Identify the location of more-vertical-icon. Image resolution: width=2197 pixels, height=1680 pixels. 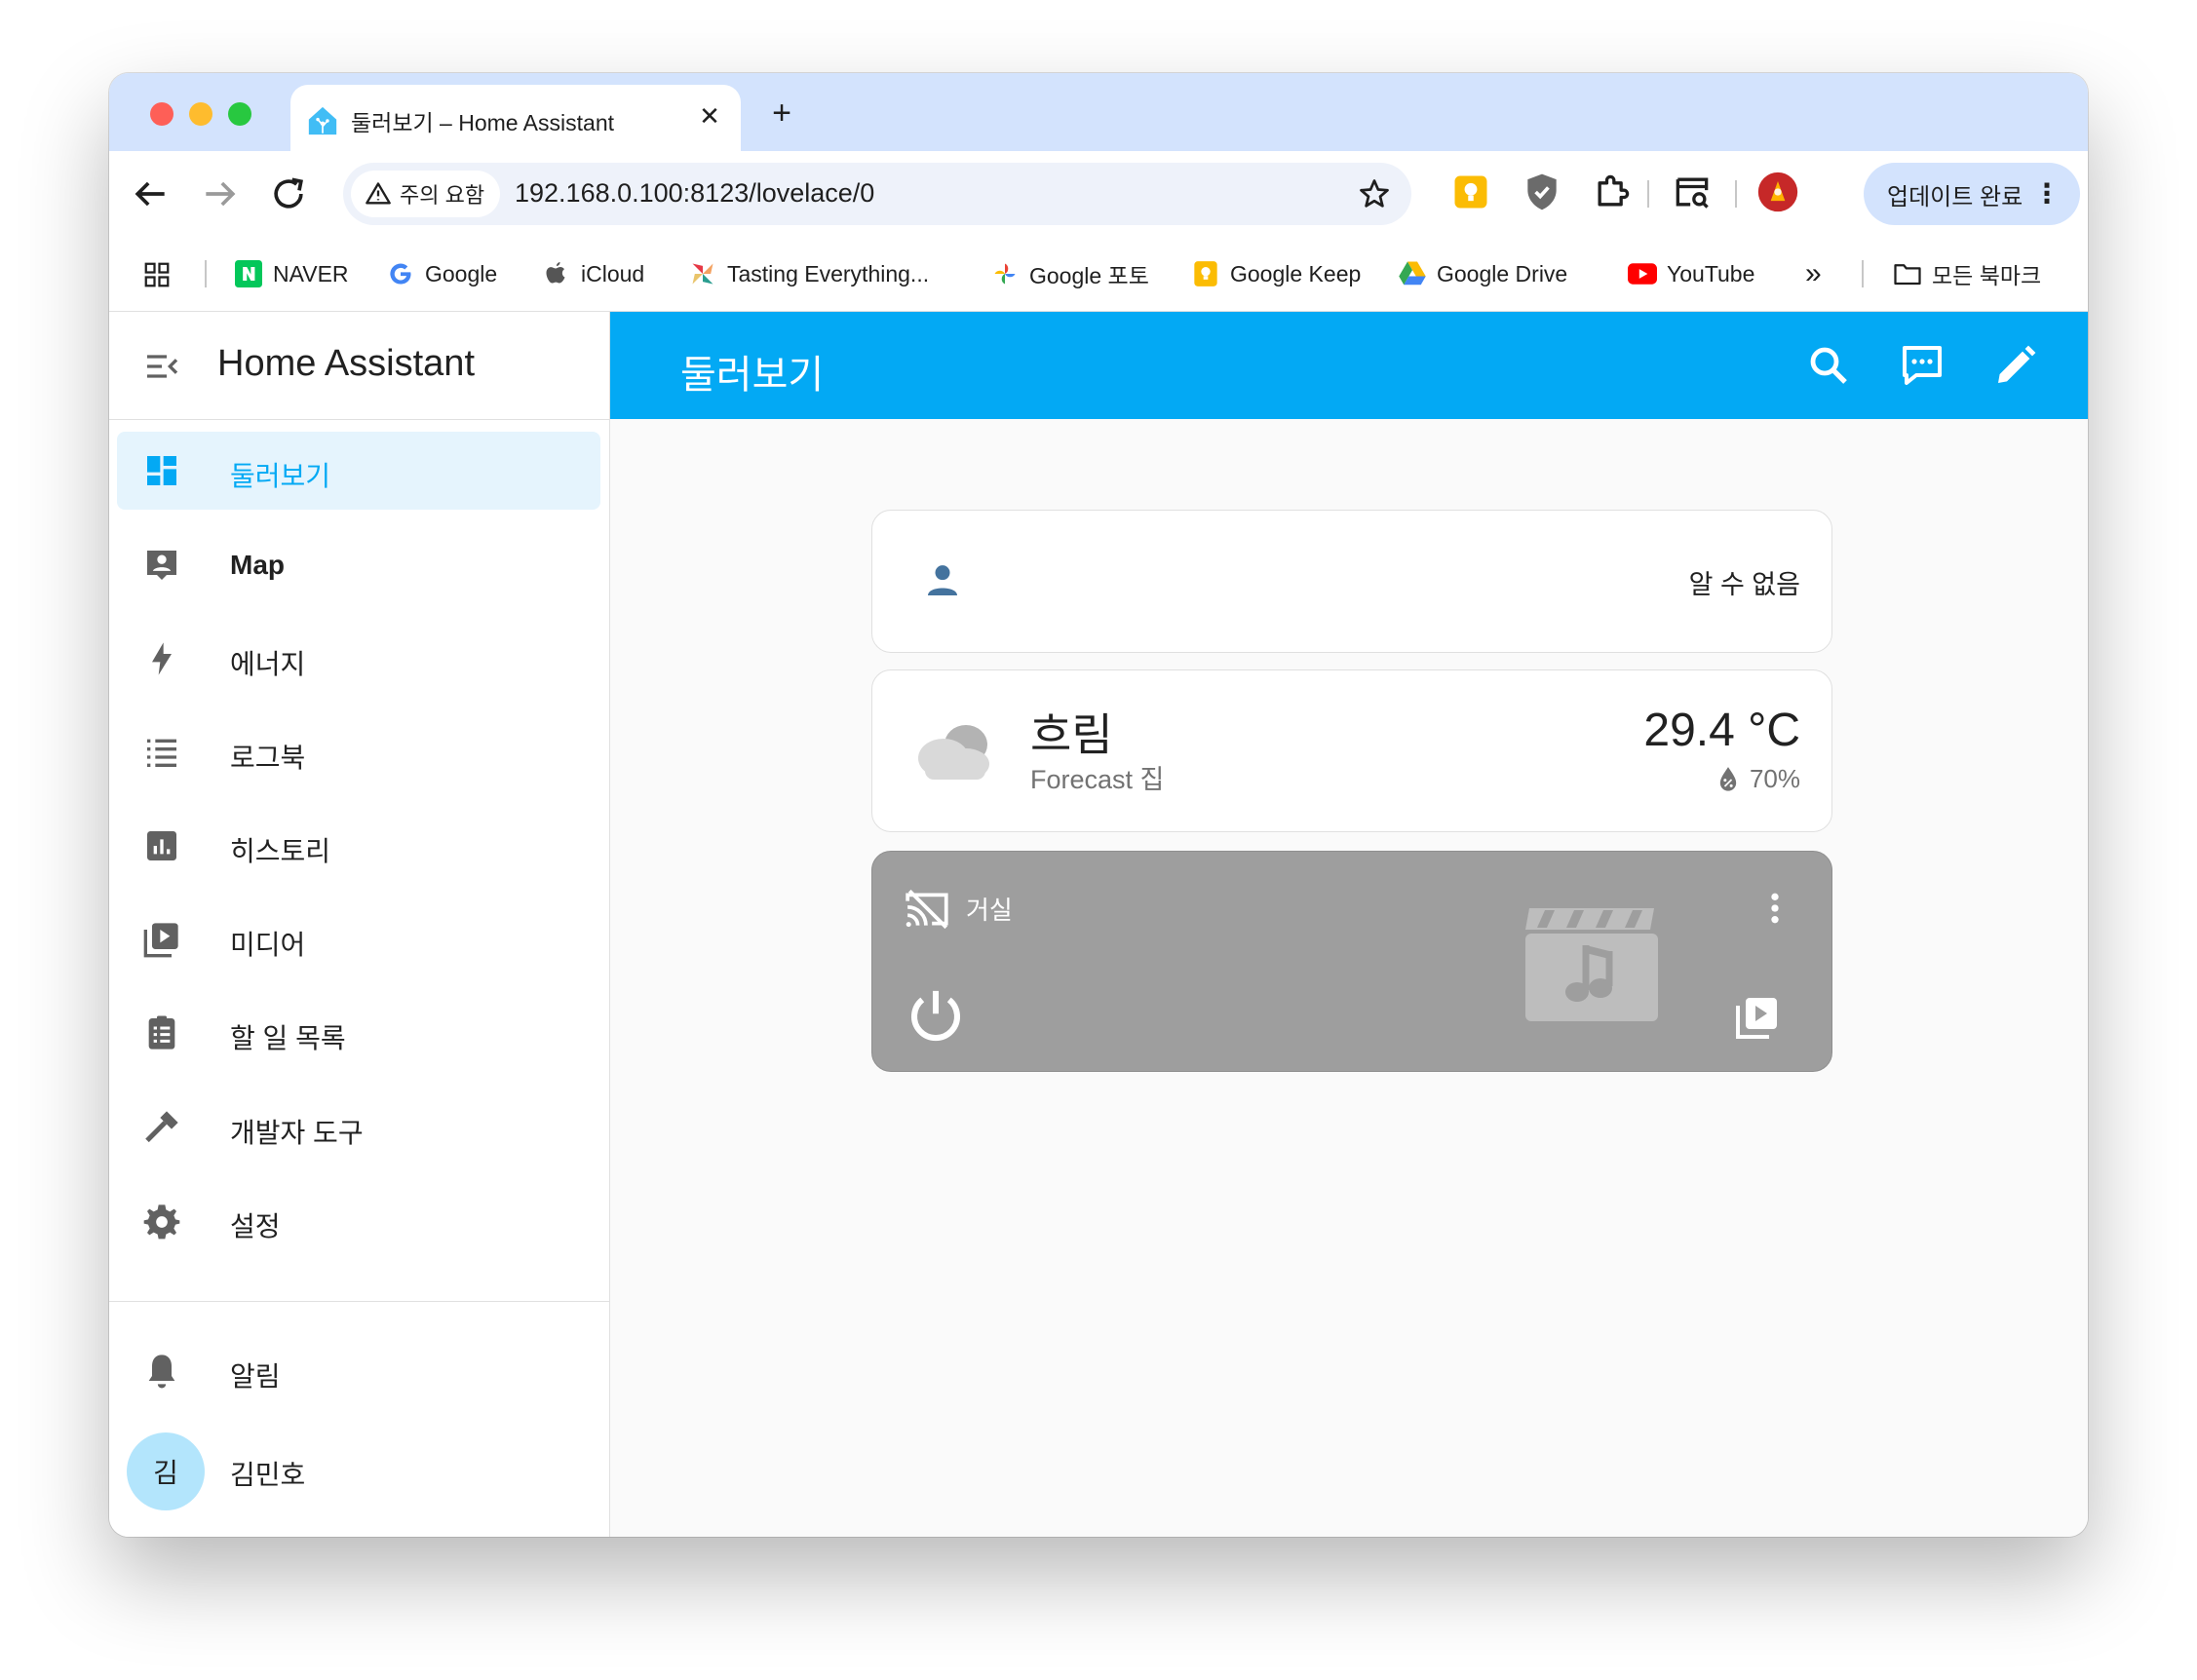
(1774, 908).